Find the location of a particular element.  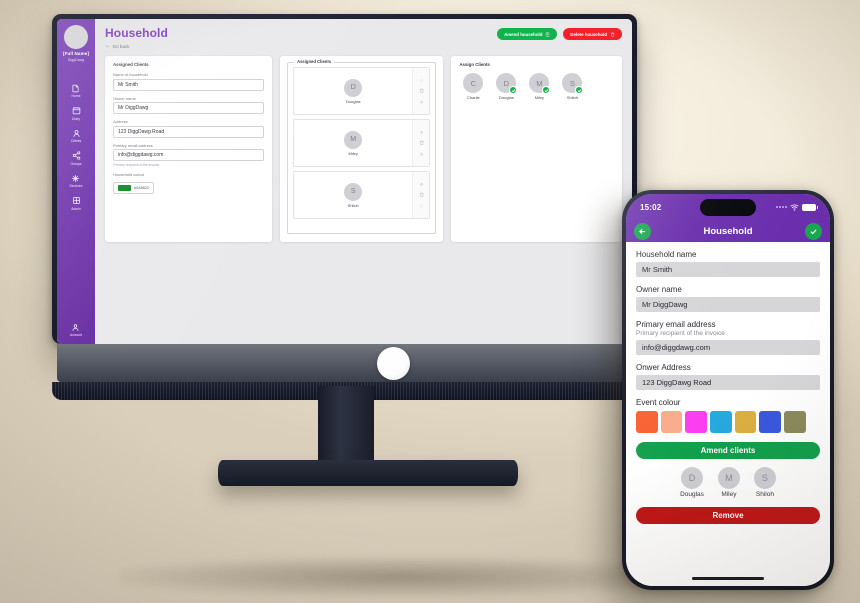

owner-name-field: Owner name Mr DiggDawg is located at coordinates (189, 104).